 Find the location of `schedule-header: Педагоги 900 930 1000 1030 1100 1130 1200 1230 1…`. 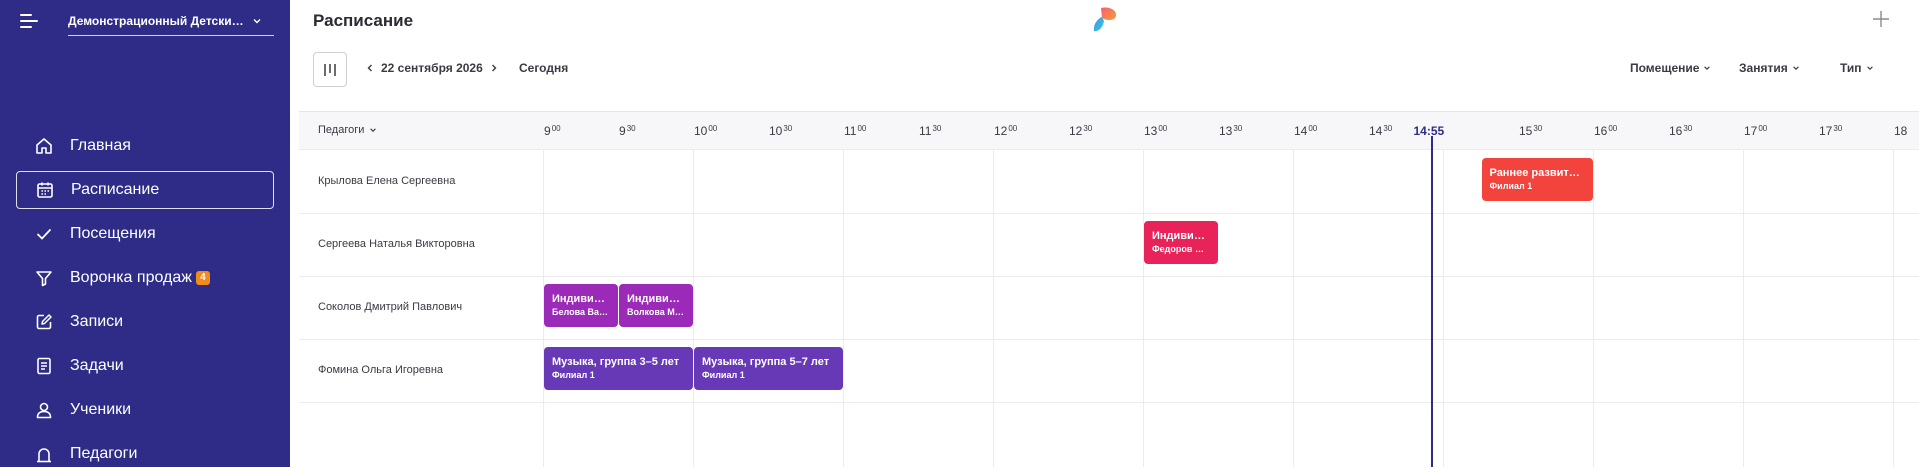

schedule-header: Педагоги 900 930 1000 1030 1100 1130 1200 1230 1… is located at coordinates (1109, 131).